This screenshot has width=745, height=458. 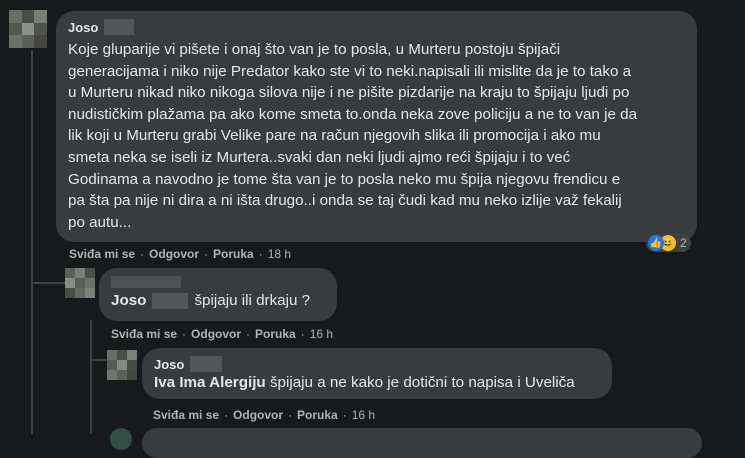 I want to click on comment-bubble: Joso špijaju ili drkaju ?, so click(x=218, y=294).